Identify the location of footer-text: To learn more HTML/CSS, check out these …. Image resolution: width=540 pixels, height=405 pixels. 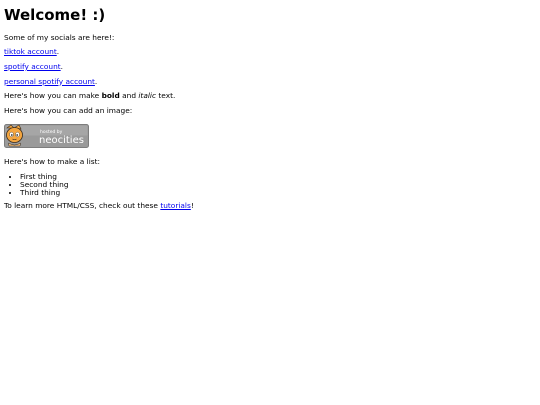
(266, 206).